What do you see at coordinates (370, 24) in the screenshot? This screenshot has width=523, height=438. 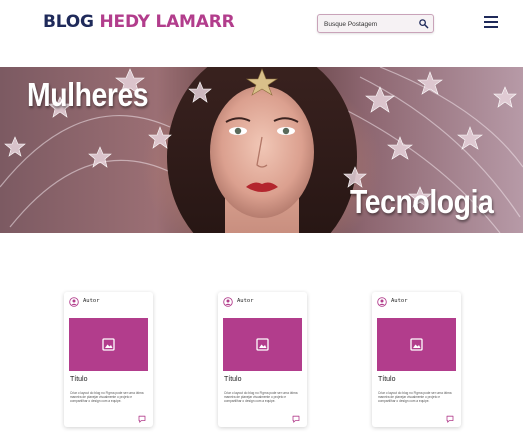 I see `search-input` at bounding box center [370, 24].